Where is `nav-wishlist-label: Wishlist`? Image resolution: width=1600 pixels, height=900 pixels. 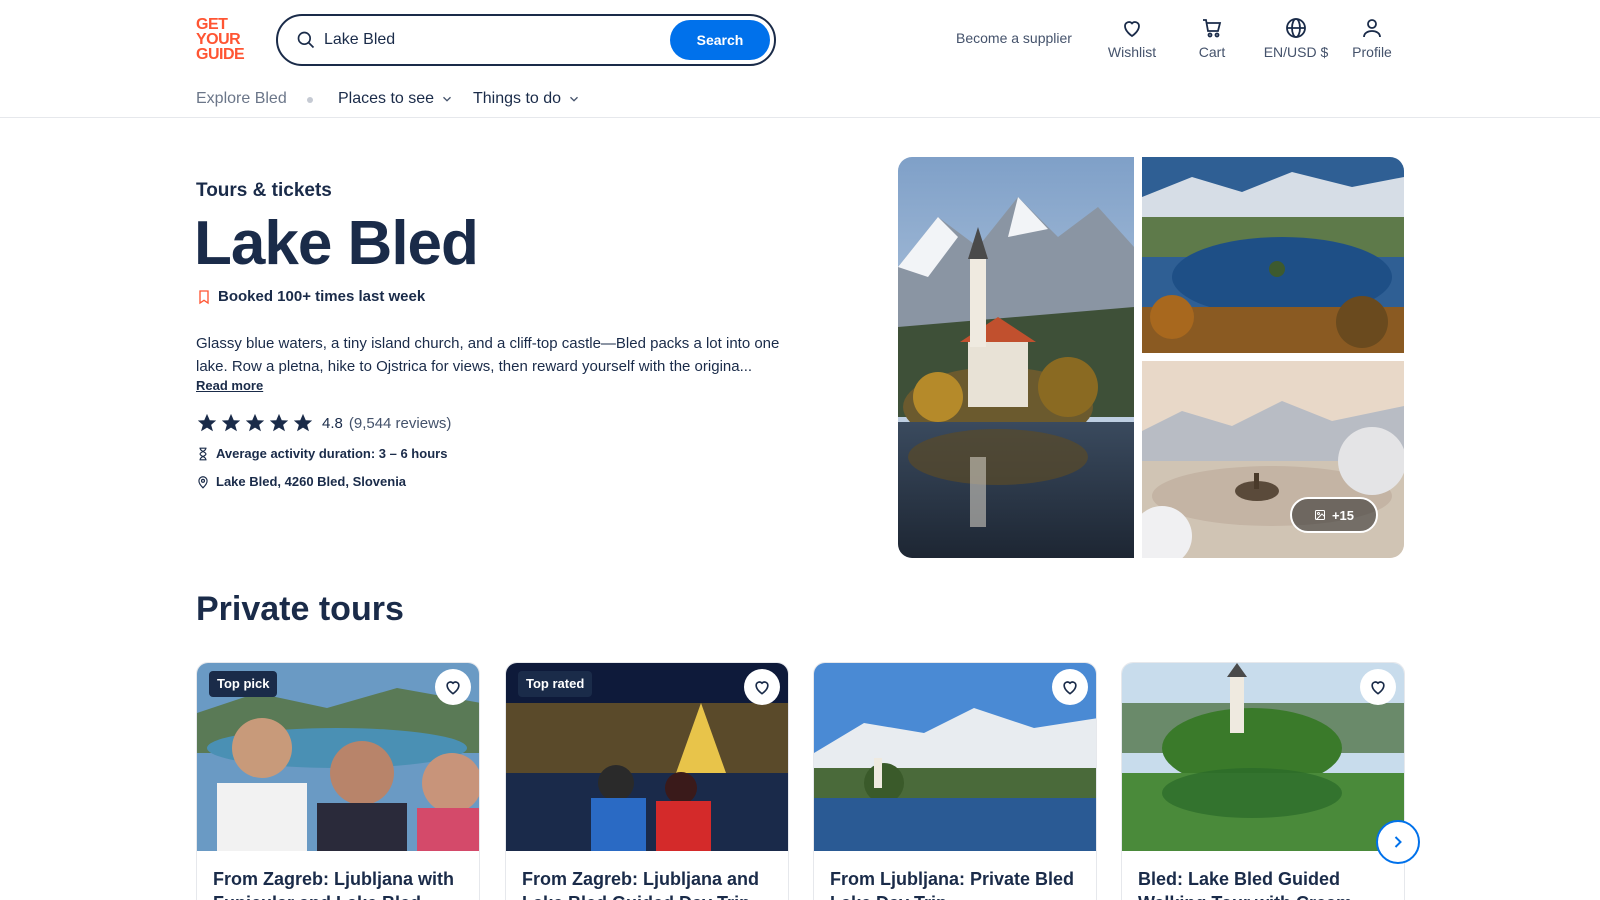 nav-wishlist-label: Wishlist is located at coordinates (1132, 52).